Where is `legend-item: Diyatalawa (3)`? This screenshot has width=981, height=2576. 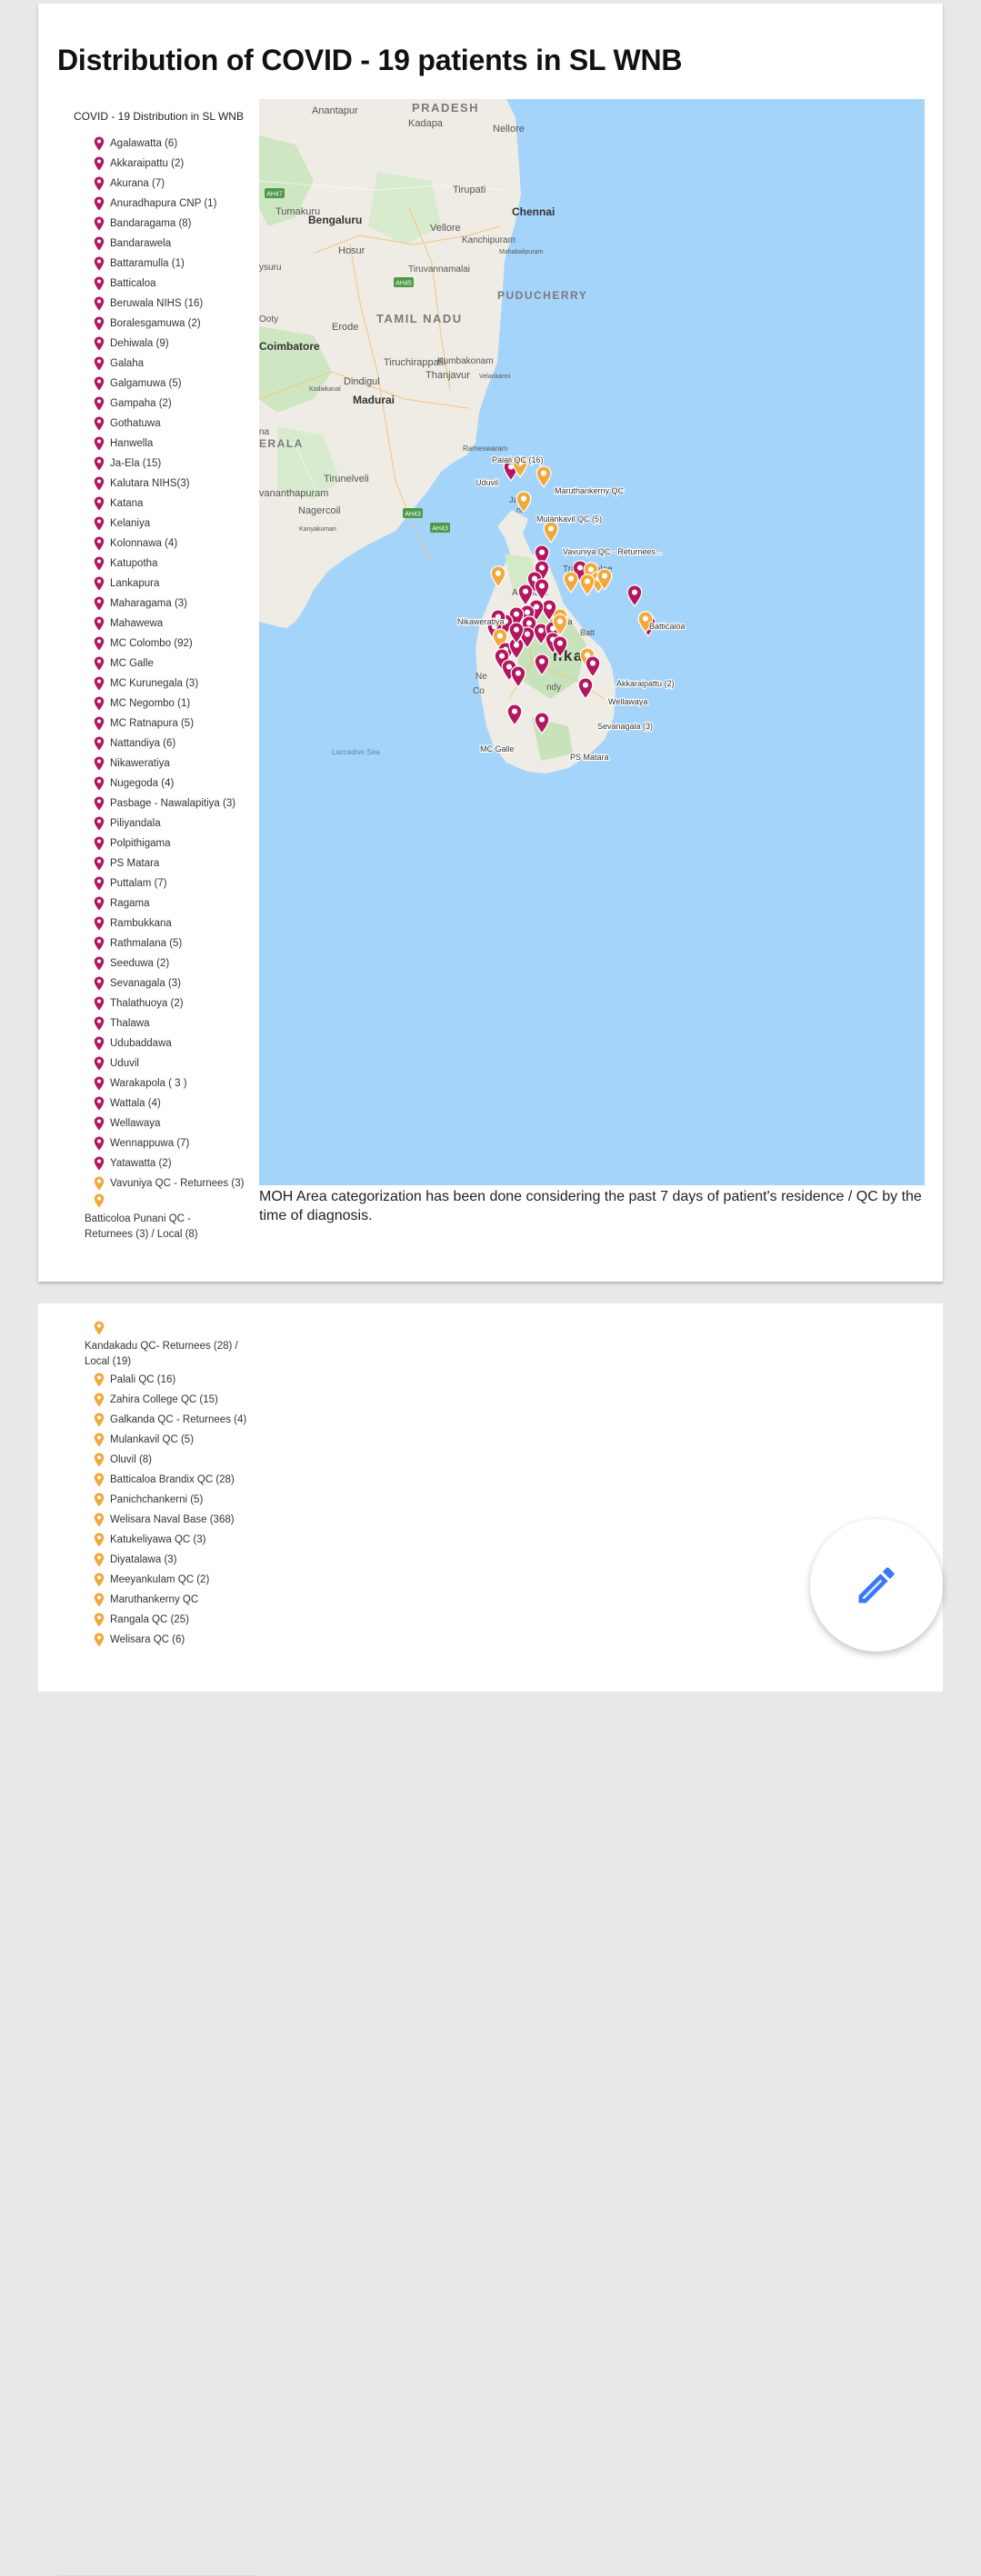
legend-item: Diyatalawa (3) is located at coordinates (170, 1560).